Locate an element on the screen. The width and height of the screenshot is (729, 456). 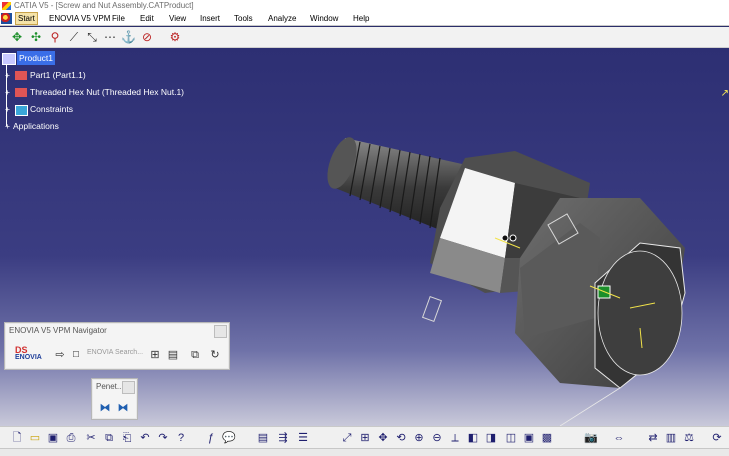
navigator-icon: ⇨ is located at coordinates (60, 355).